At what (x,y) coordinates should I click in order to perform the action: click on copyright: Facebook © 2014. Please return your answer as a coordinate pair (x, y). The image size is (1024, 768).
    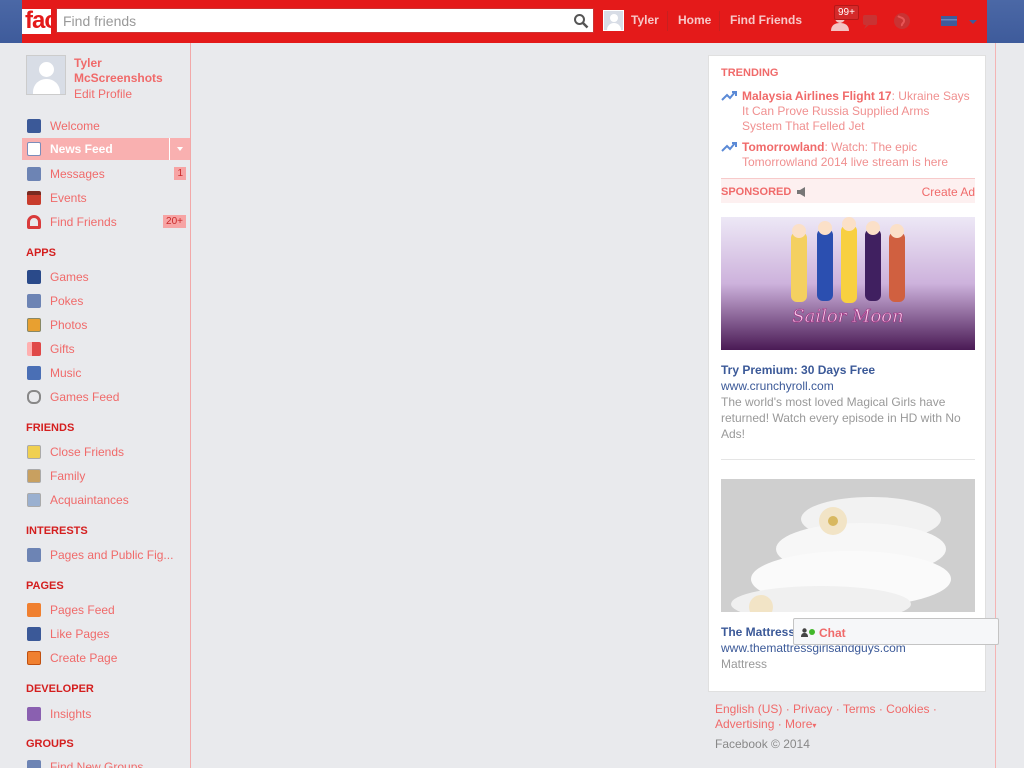
    Looking at the image, I should click on (762, 744).